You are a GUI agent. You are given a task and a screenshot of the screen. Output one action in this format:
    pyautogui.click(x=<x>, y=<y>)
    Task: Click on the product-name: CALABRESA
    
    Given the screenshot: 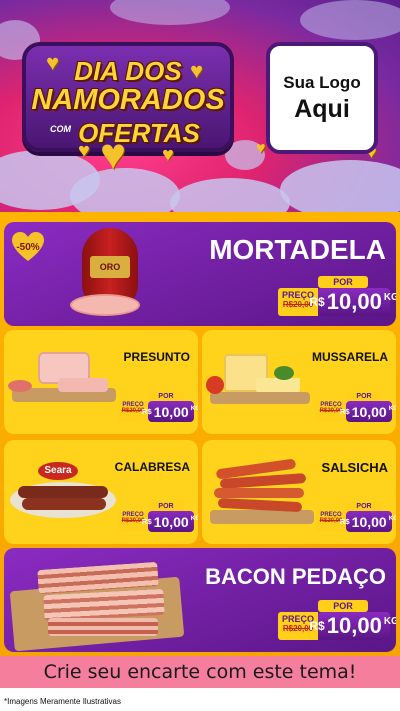 What is the action you would take?
    pyautogui.click(x=152, y=467)
    